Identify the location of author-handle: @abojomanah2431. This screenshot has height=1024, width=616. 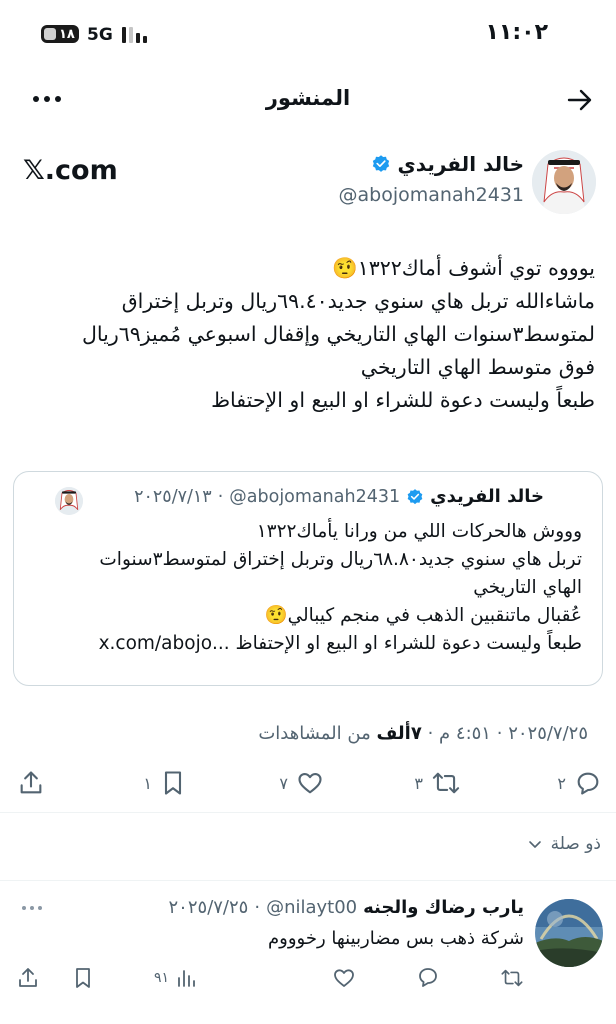
(431, 195).